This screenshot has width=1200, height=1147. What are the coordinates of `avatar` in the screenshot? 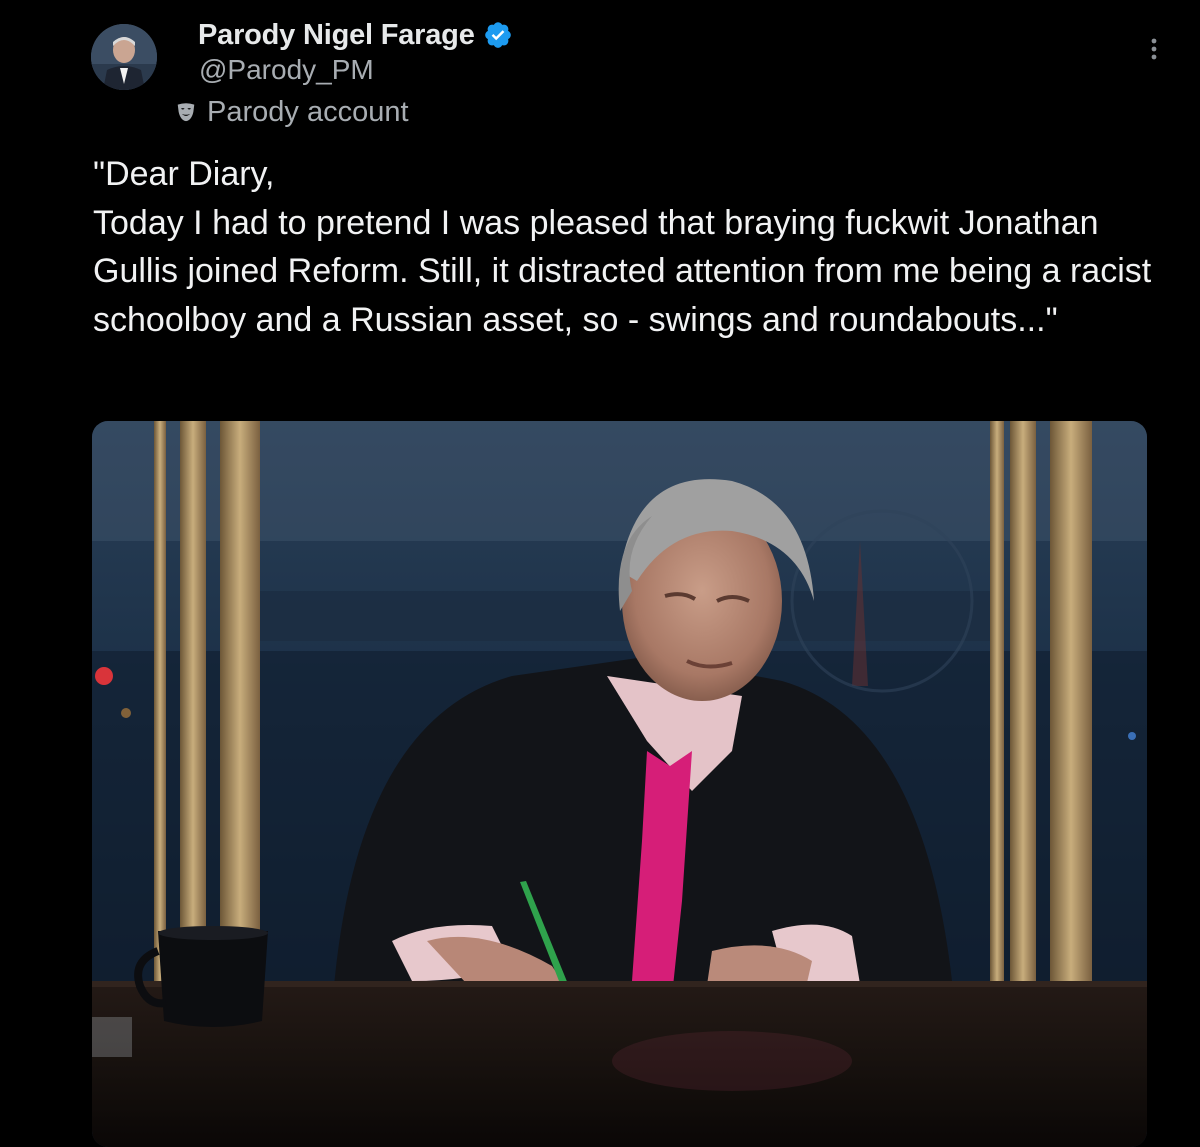 It's located at (124, 57).